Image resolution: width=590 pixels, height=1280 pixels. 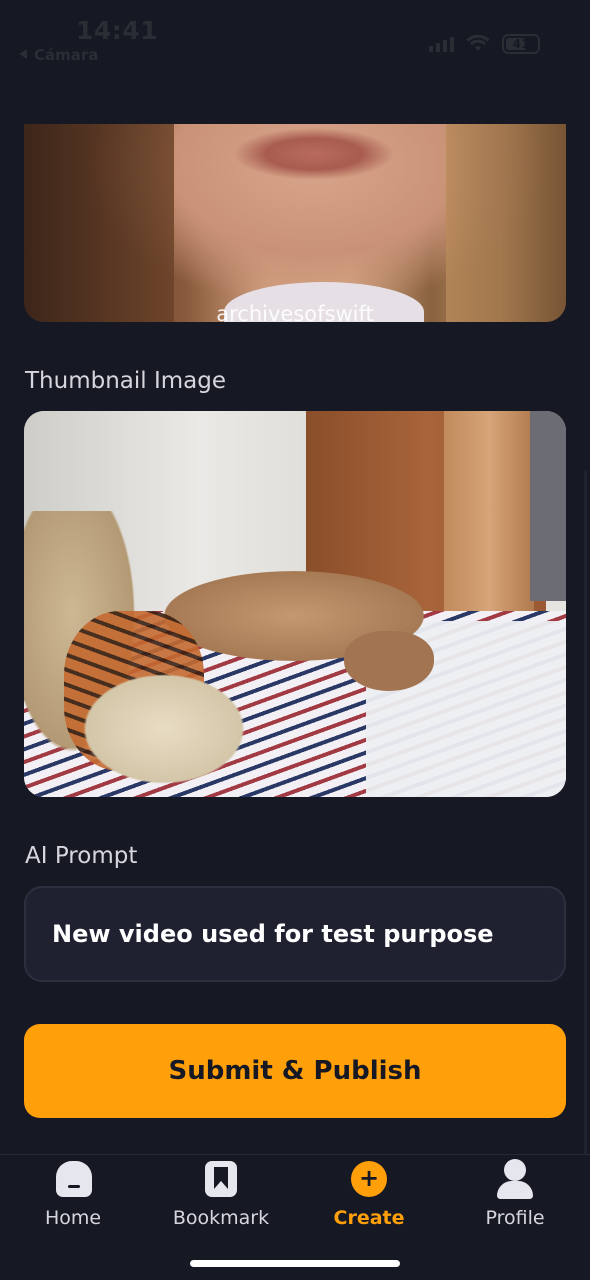 I want to click on back-app-label: Cámara, so click(x=66, y=55).